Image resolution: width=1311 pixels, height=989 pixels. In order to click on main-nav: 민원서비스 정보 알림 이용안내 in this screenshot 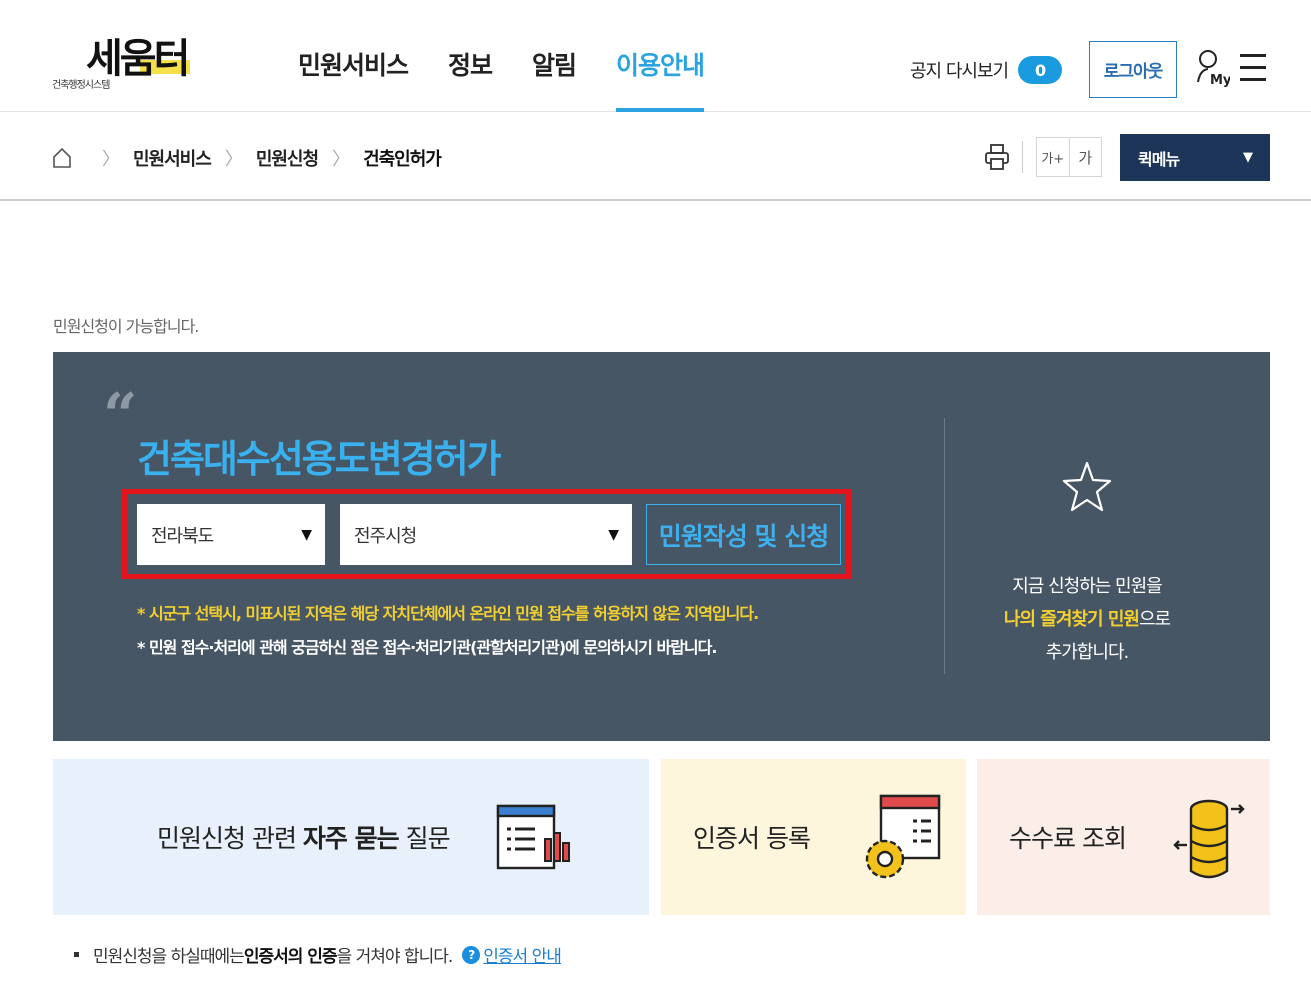, I will do `click(521, 79)`.